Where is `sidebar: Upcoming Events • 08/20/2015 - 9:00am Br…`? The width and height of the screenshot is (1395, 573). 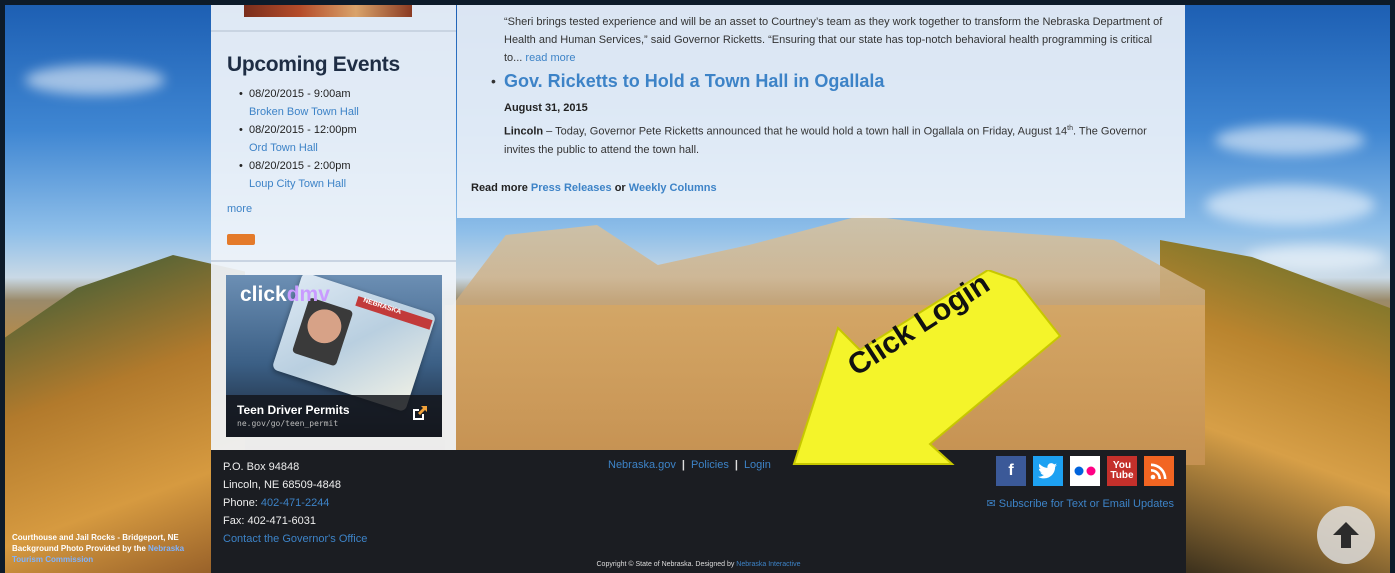 sidebar: Upcoming Events • 08/20/2015 - 9:00am Br… is located at coordinates (333, 227).